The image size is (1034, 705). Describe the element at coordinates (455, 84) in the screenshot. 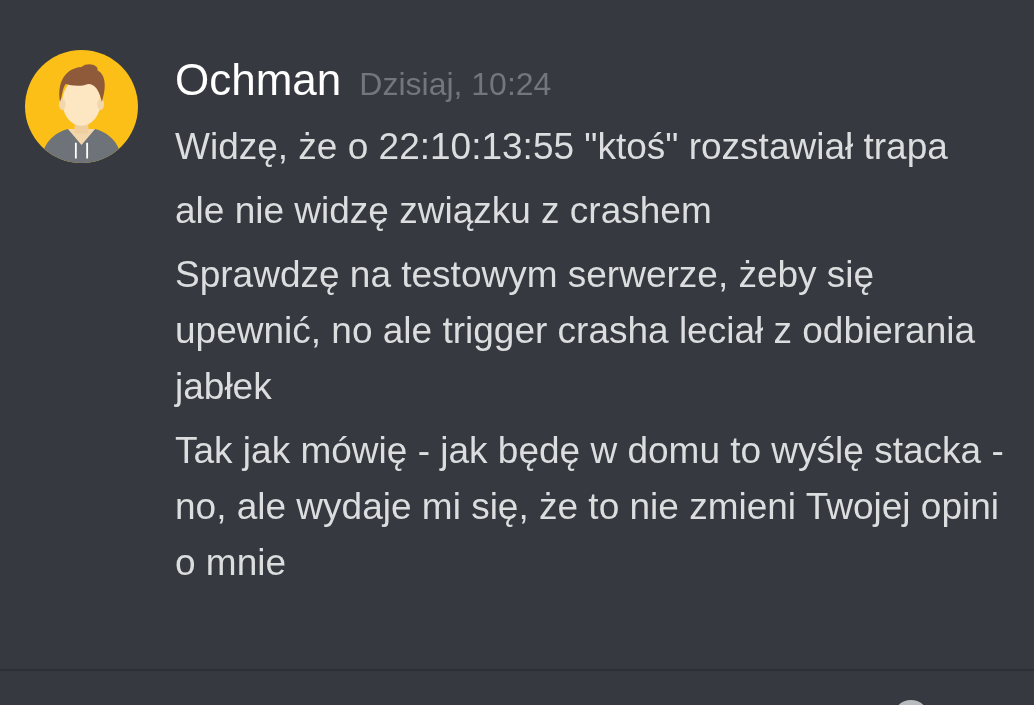

I see `message-timestamp: Dzisiaj, 10:24` at that location.